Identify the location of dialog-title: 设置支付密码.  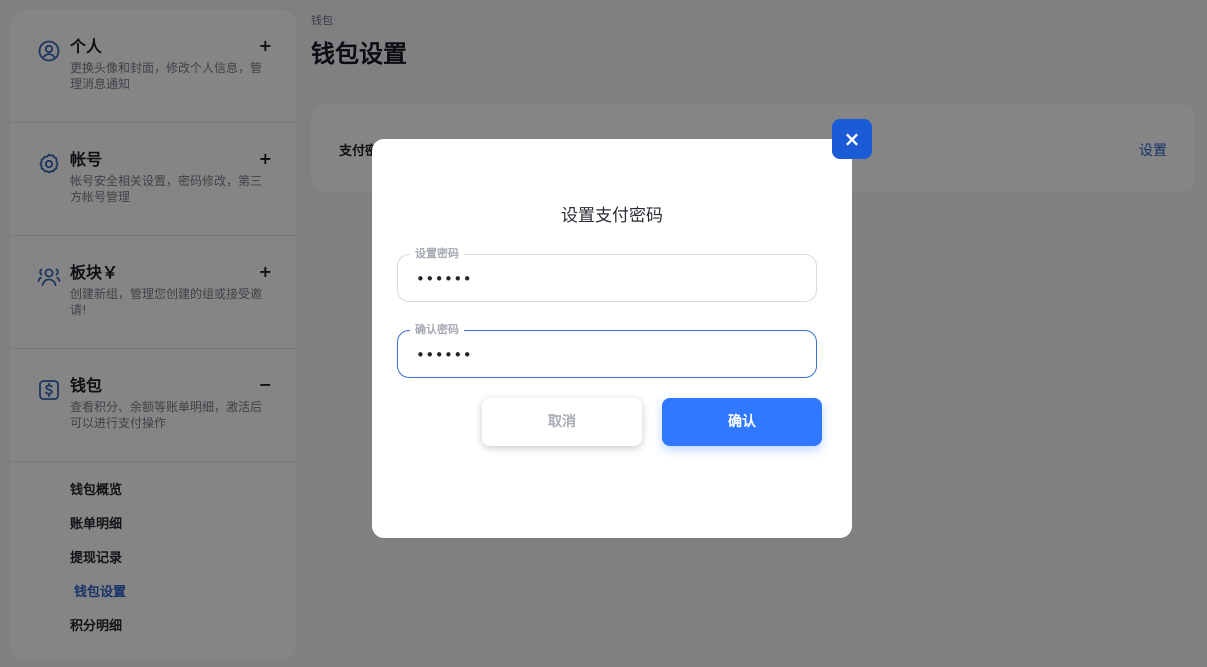
(612, 216).